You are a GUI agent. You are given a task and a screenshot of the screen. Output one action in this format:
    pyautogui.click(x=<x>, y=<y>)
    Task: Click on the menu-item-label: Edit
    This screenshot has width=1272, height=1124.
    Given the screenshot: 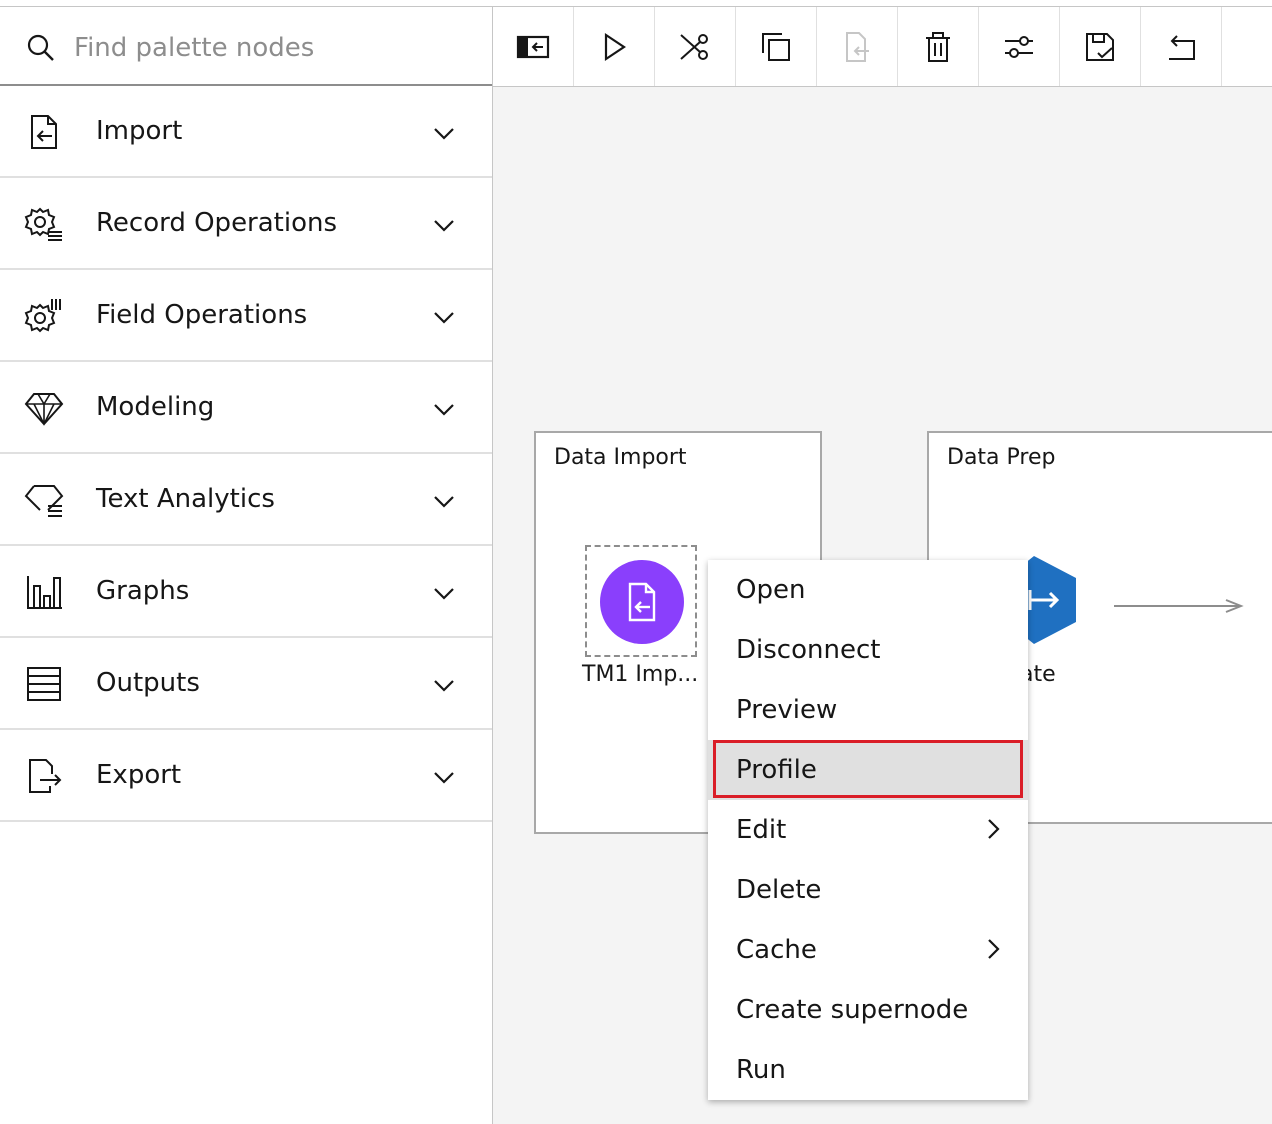 What is the action you would take?
    pyautogui.click(x=761, y=830)
    